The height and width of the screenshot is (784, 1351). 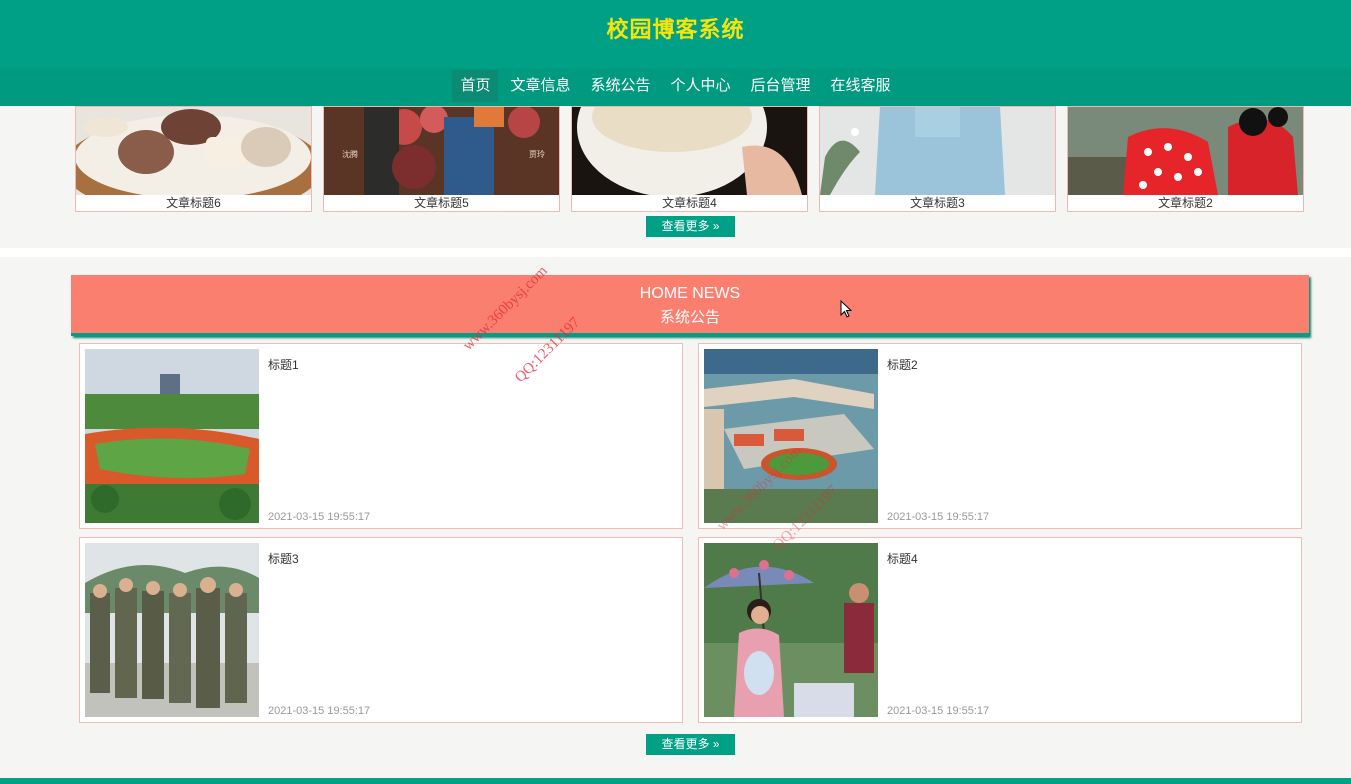 I want to click on article-title: 文章标题5, so click(x=441, y=203).